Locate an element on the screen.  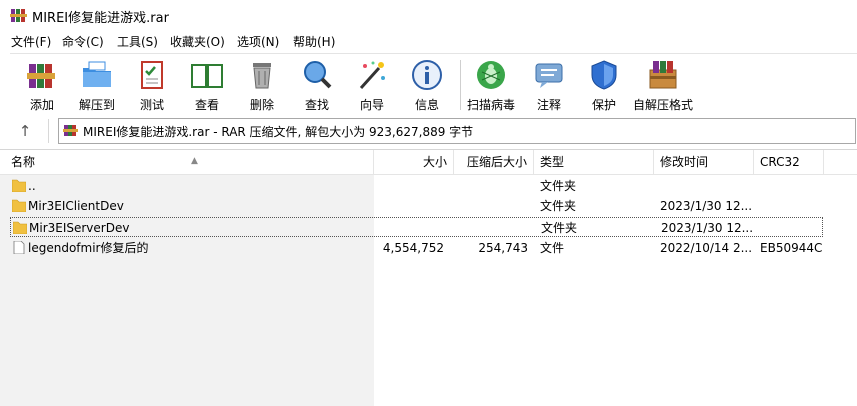
winrar-archive-icon is located at coordinates (70, 130).